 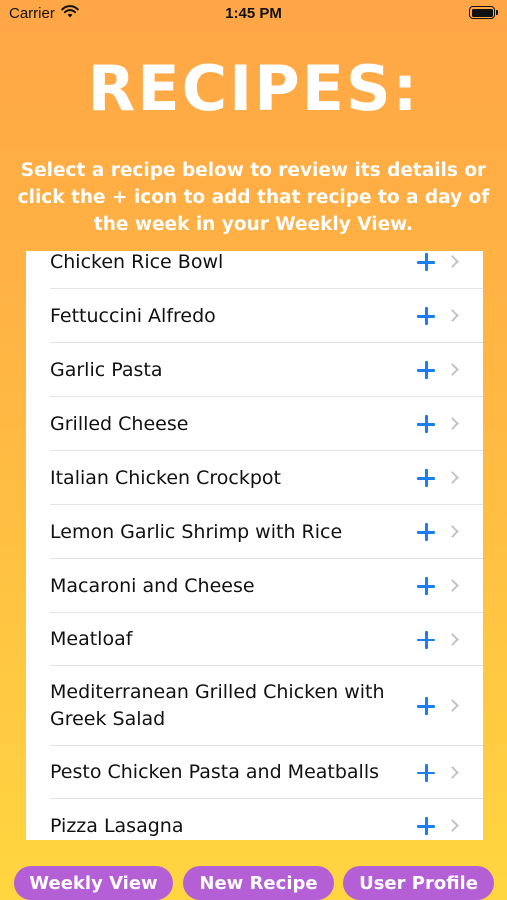 What do you see at coordinates (137, 262) in the screenshot?
I see `recipe-name: Chicken Rice Bowl` at bounding box center [137, 262].